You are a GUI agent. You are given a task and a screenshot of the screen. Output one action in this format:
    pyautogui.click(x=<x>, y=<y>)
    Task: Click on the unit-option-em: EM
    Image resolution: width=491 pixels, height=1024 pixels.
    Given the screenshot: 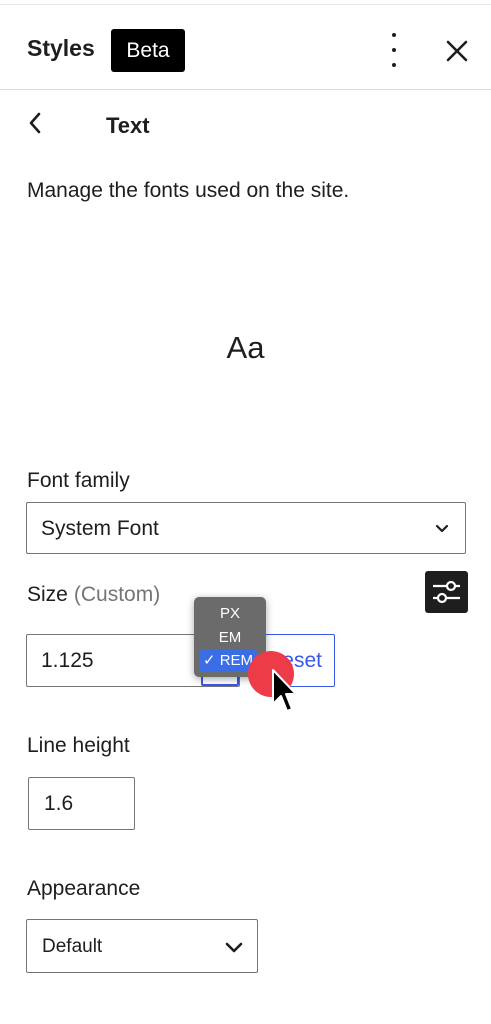 What is the action you would take?
    pyautogui.click(x=230, y=638)
    